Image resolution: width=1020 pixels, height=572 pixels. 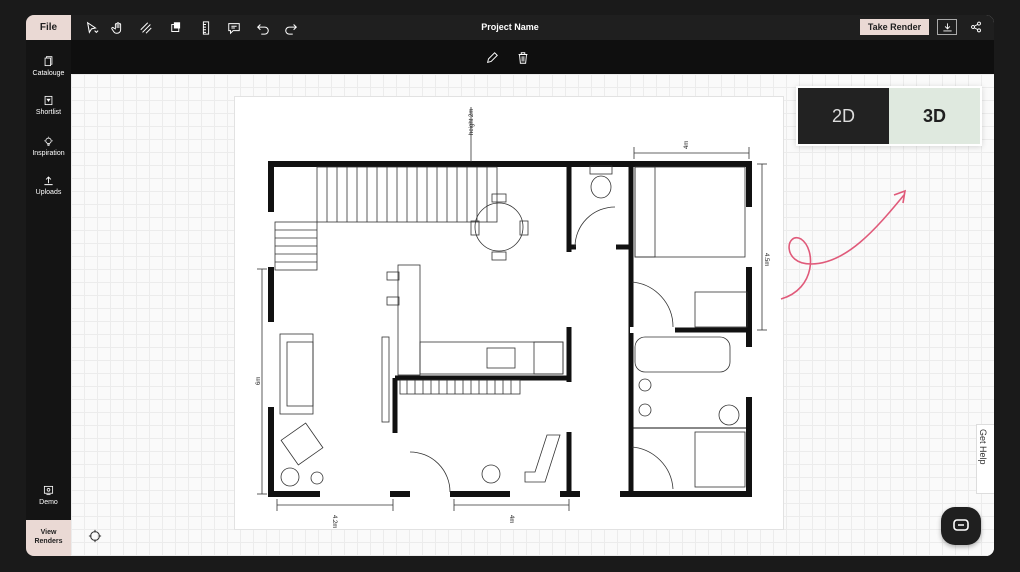 What do you see at coordinates (177, 27) in the screenshot?
I see `layer-icon` at bounding box center [177, 27].